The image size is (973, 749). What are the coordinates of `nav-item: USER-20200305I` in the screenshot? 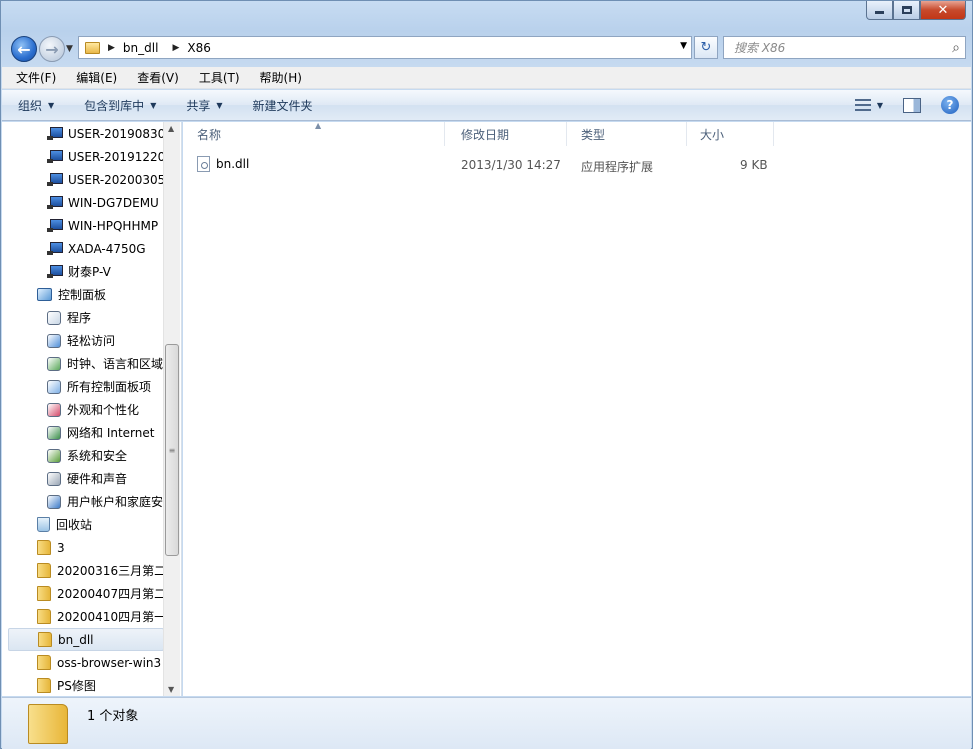 It's located at (91, 179).